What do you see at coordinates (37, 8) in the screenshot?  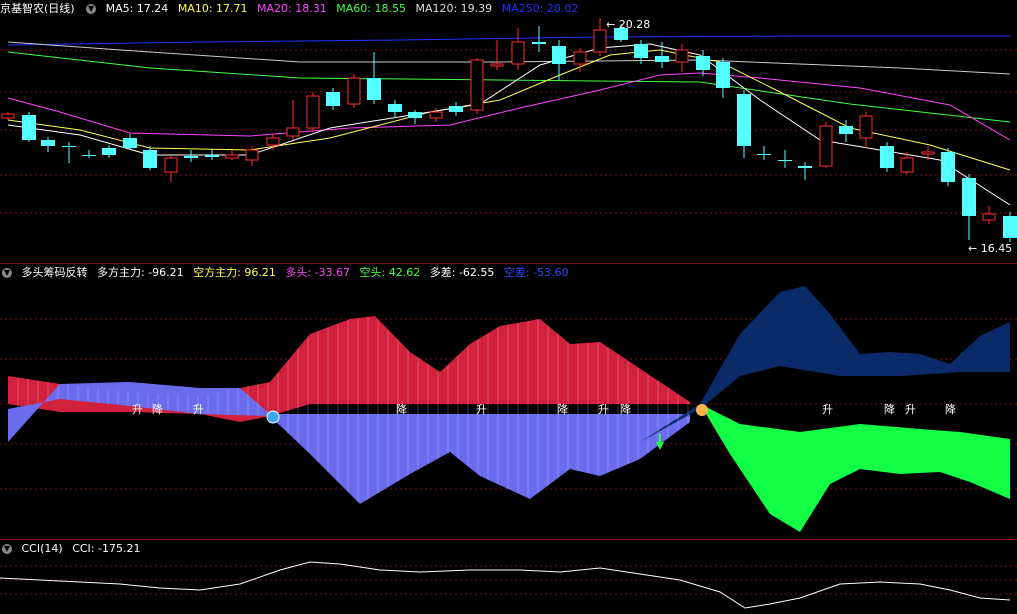 I see `stock-title: 京基智农(日线)` at bounding box center [37, 8].